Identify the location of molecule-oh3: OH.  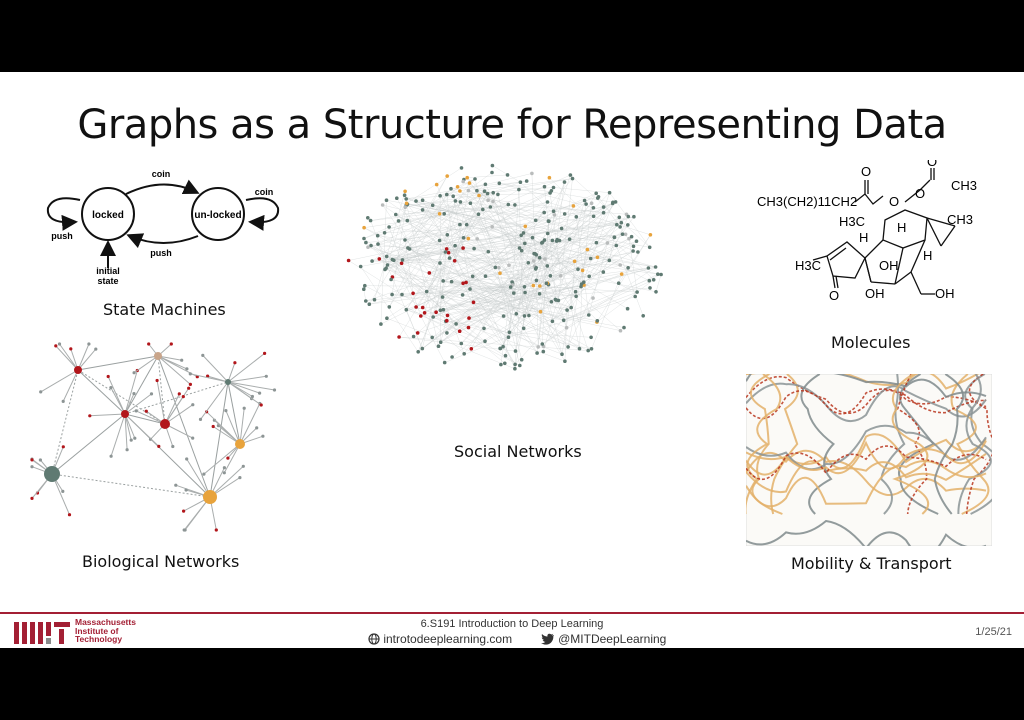
(945, 293).